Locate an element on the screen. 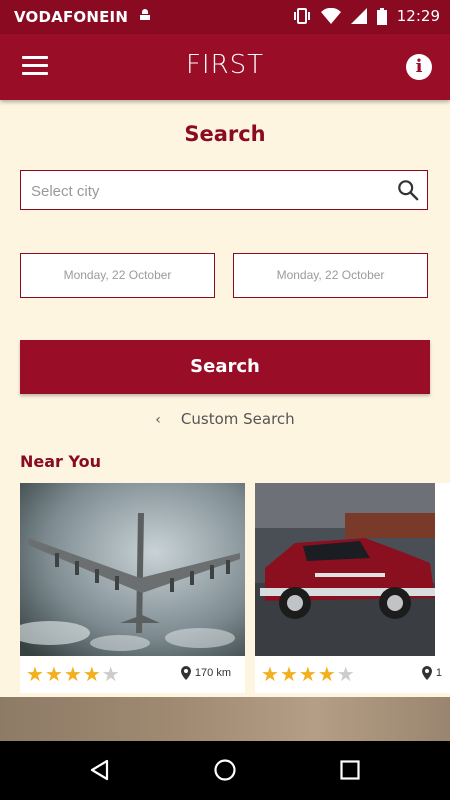  back-icon is located at coordinates (100, 770).